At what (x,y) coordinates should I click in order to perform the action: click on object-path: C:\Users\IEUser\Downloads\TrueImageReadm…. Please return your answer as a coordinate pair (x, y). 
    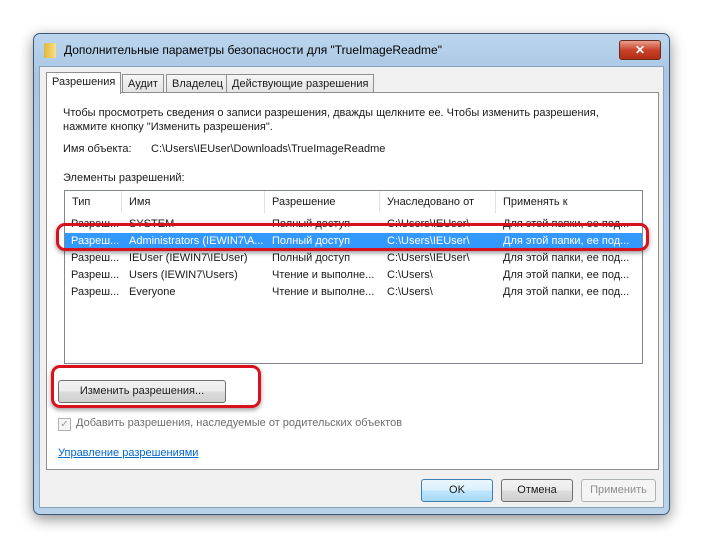
    Looking at the image, I should click on (268, 149).